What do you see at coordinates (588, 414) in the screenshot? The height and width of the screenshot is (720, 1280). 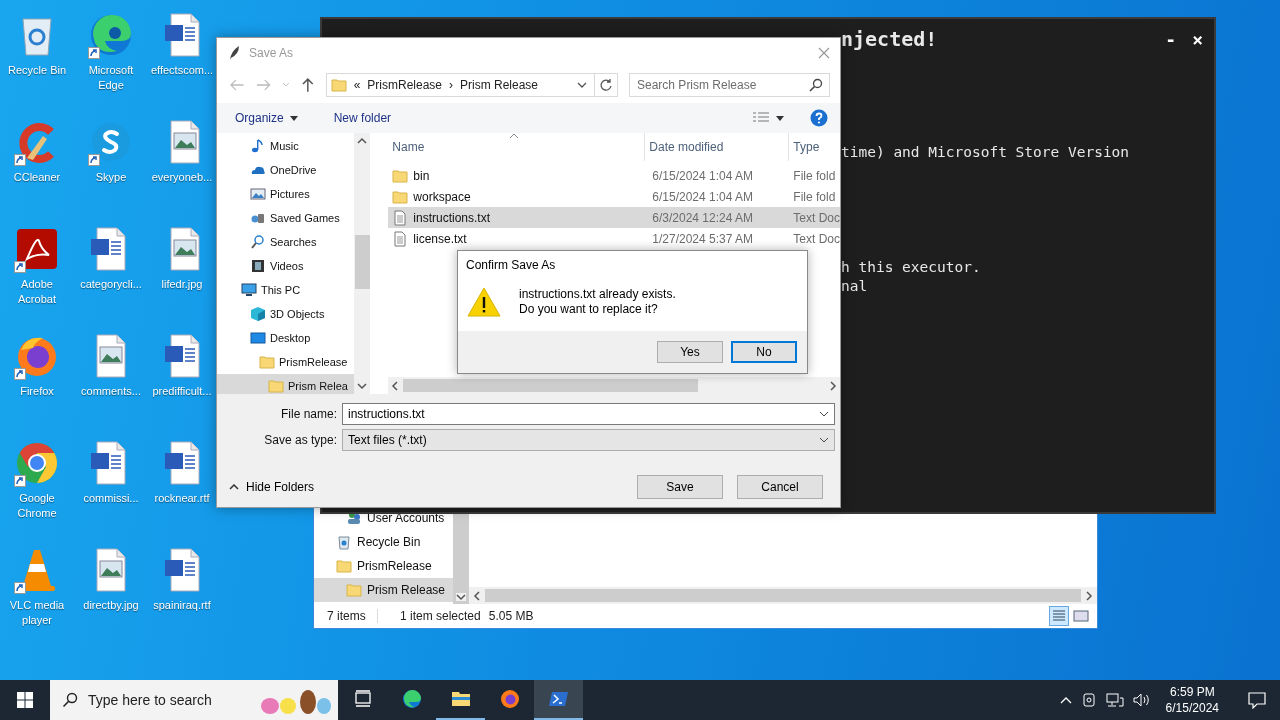 I see `file-name-field: instructions.txt` at bounding box center [588, 414].